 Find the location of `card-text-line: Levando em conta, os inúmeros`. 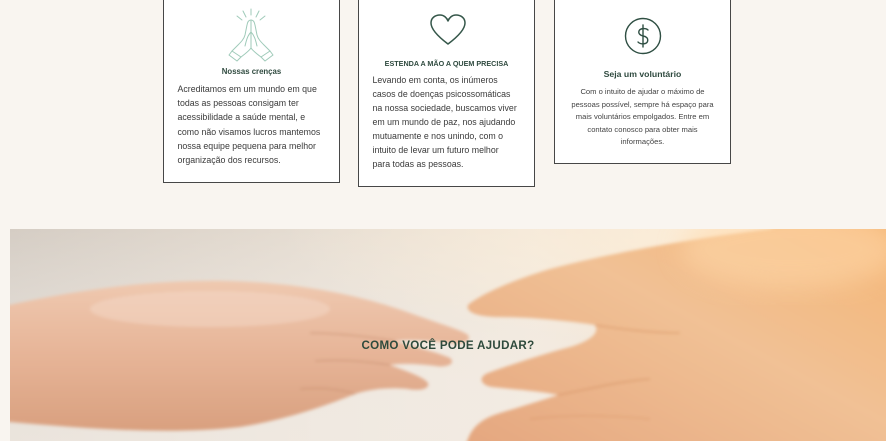

card-text-line: Levando em conta, os inúmeros is located at coordinates (435, 80).